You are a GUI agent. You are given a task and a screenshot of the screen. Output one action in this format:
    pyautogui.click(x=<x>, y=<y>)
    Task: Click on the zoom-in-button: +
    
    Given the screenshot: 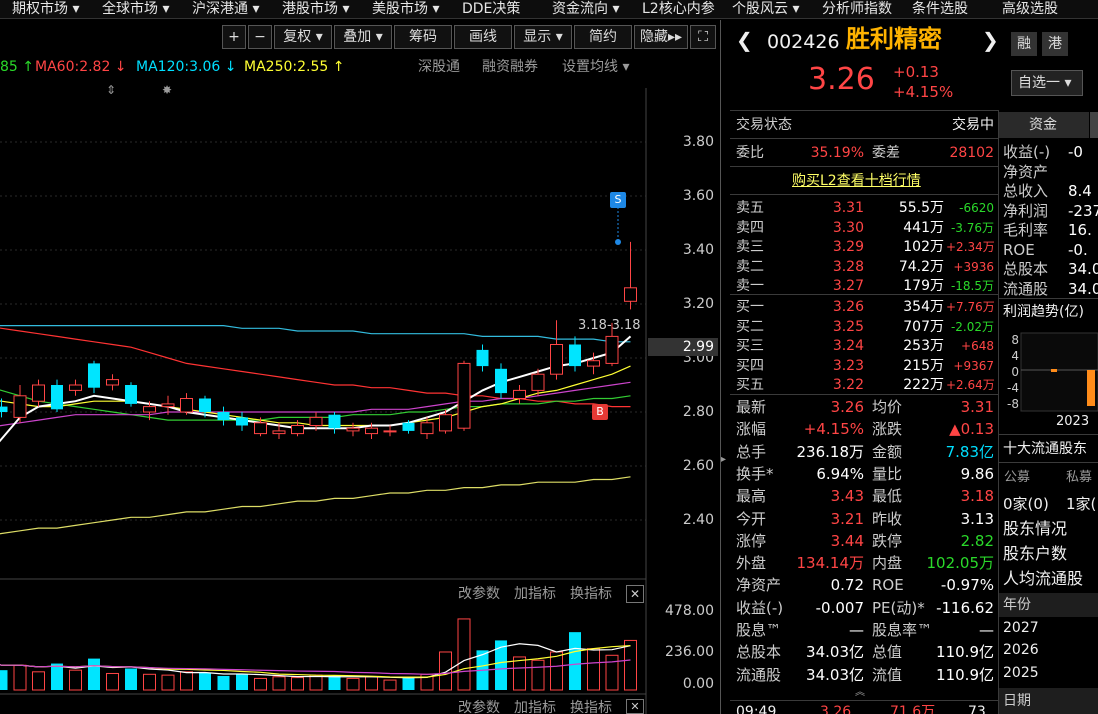 What is the action you would take?
    pyautogui.click(x=234, y=37)
    